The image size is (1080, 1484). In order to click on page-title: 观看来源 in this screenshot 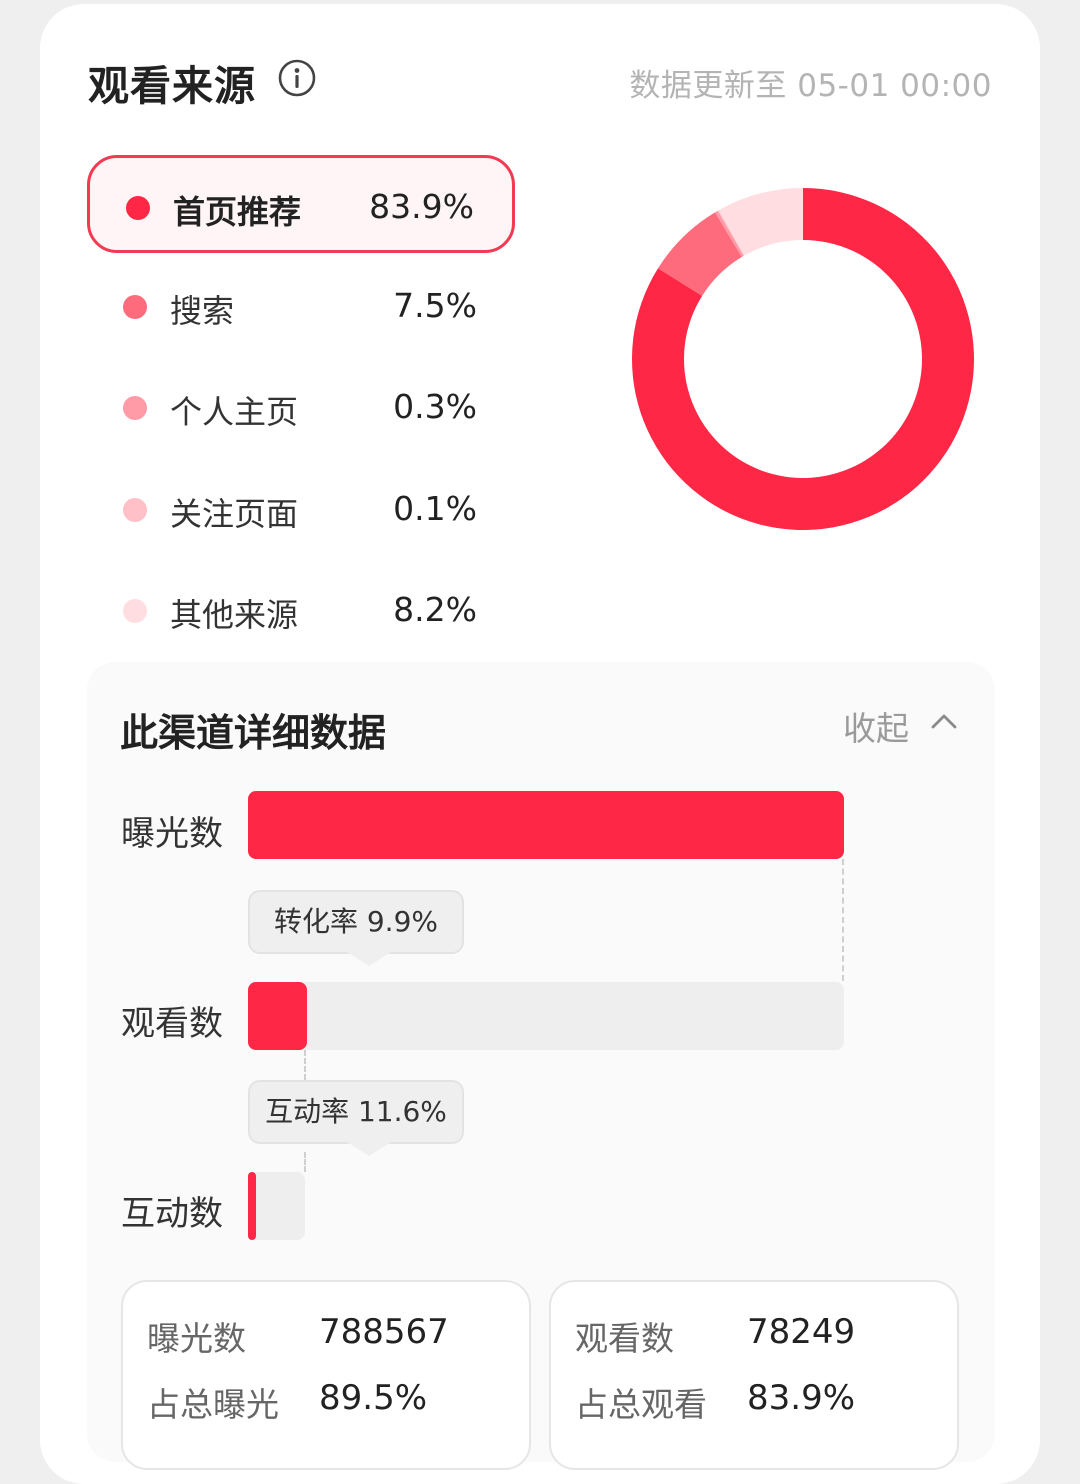, I will do `click(172, 86)`.